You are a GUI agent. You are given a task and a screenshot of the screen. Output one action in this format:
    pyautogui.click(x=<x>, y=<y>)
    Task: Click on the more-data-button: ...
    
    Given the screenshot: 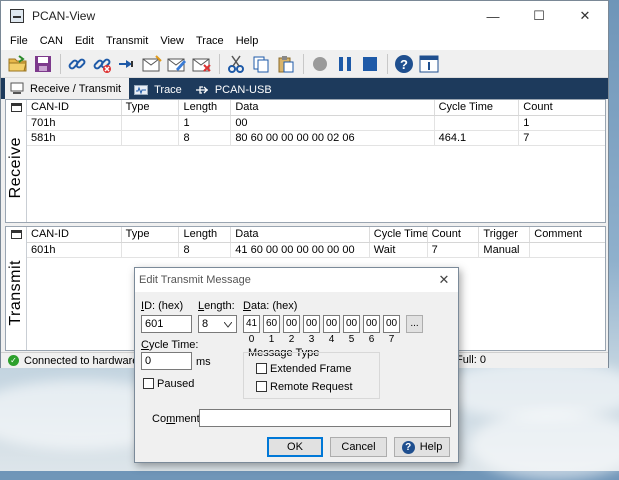 What is the action you would take?
    pyautogui.click(x=414, y=324)
    